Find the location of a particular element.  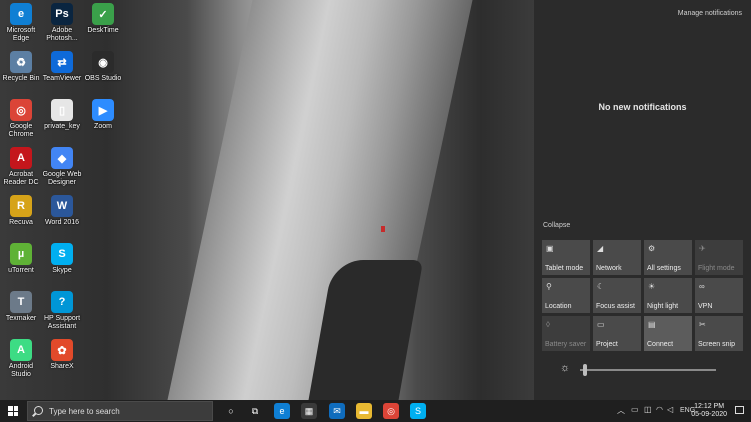

desktop-icon-microsoft-edge: e Microsoft Edge is located at coordinates (21, 23).